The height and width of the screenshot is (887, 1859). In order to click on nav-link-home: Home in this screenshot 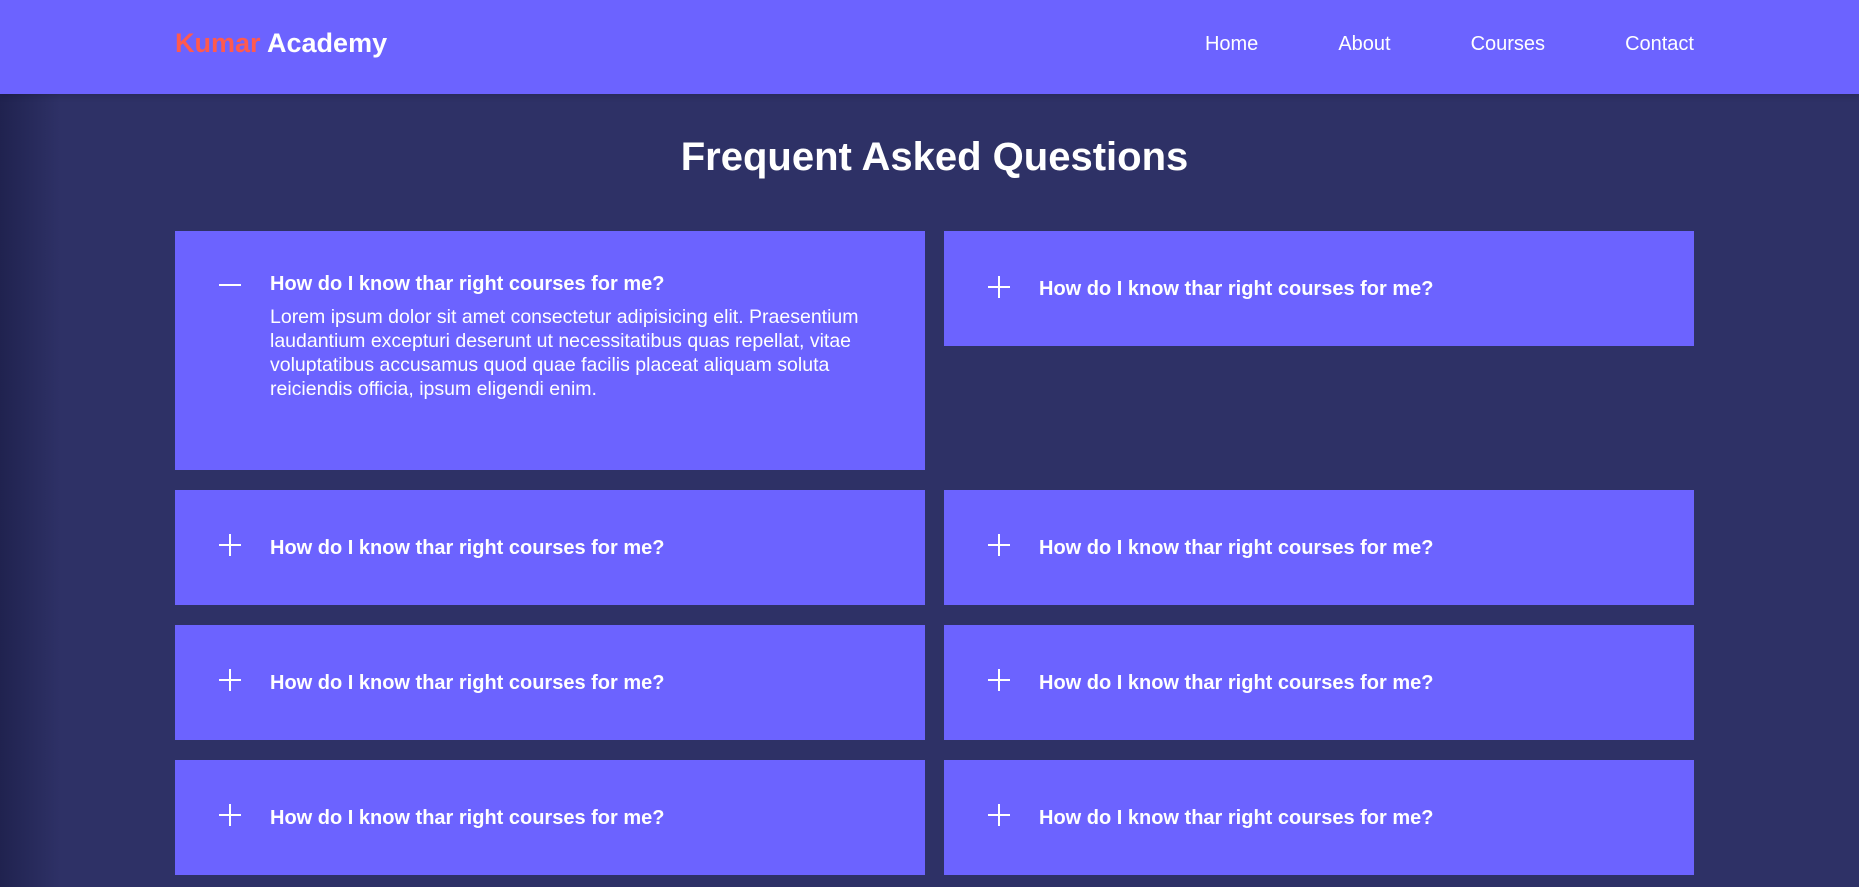, I will do `click(1231, 44)`.